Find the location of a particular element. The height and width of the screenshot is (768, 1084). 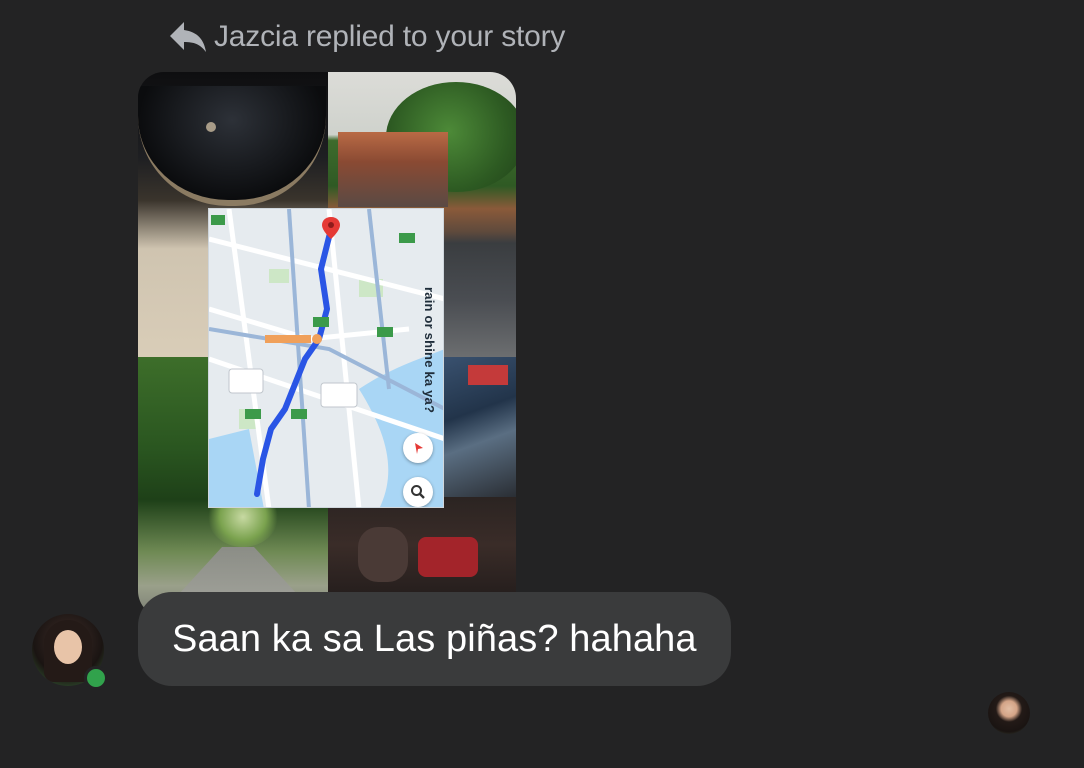

message-bubble: Saan ka sa Las piñas? hahaha is located at coordinates (434, 639).